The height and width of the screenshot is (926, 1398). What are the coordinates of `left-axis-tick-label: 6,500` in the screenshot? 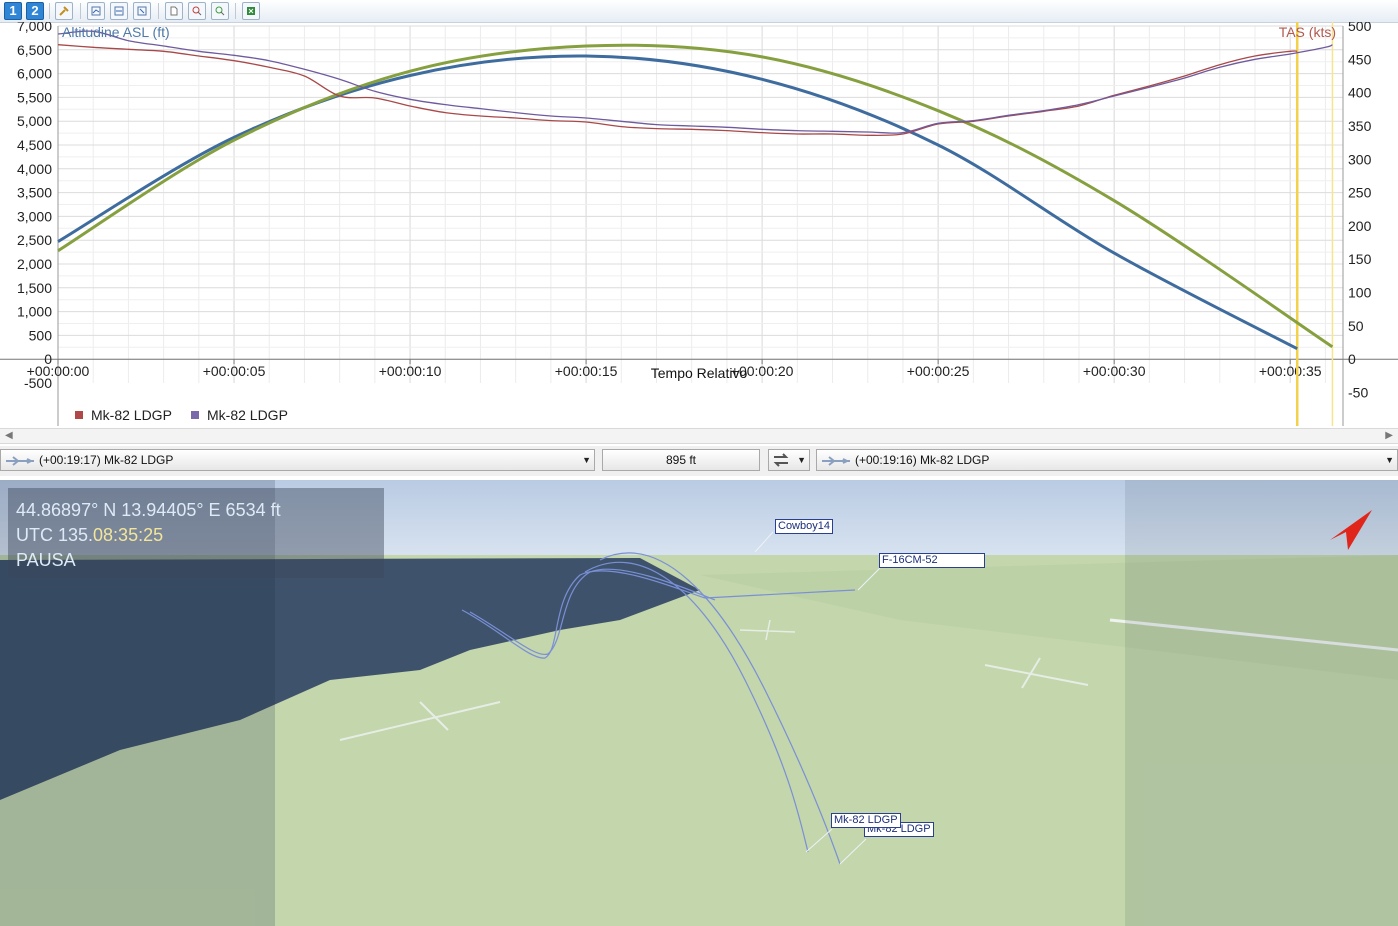 It's located at (34, 50).